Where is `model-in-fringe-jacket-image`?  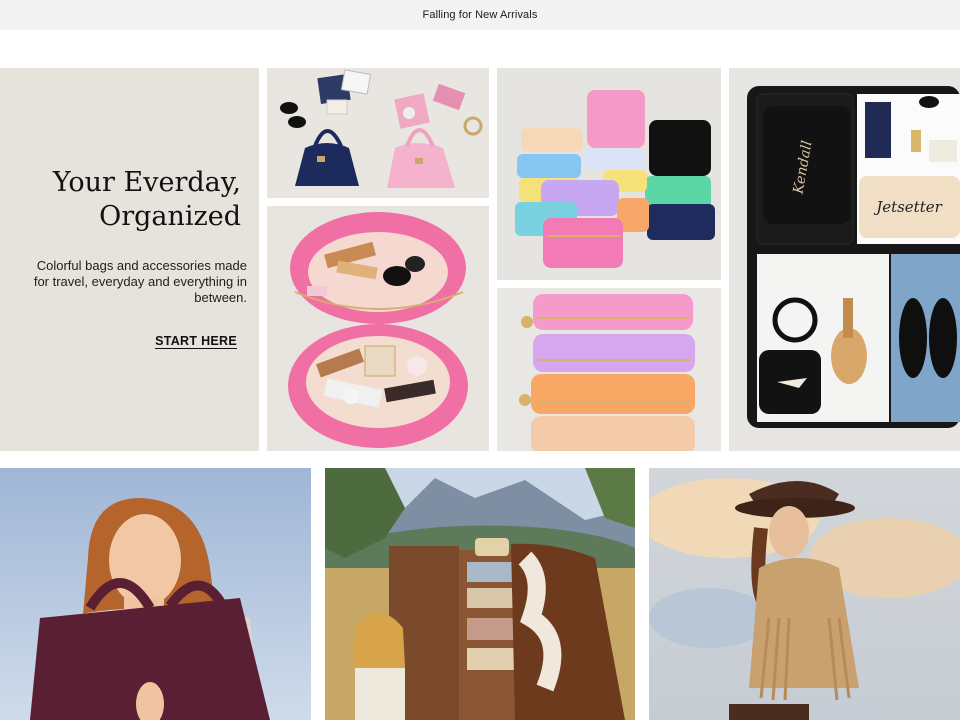 model-in-fringe-jacket-image is located at coordinates (804, 594).